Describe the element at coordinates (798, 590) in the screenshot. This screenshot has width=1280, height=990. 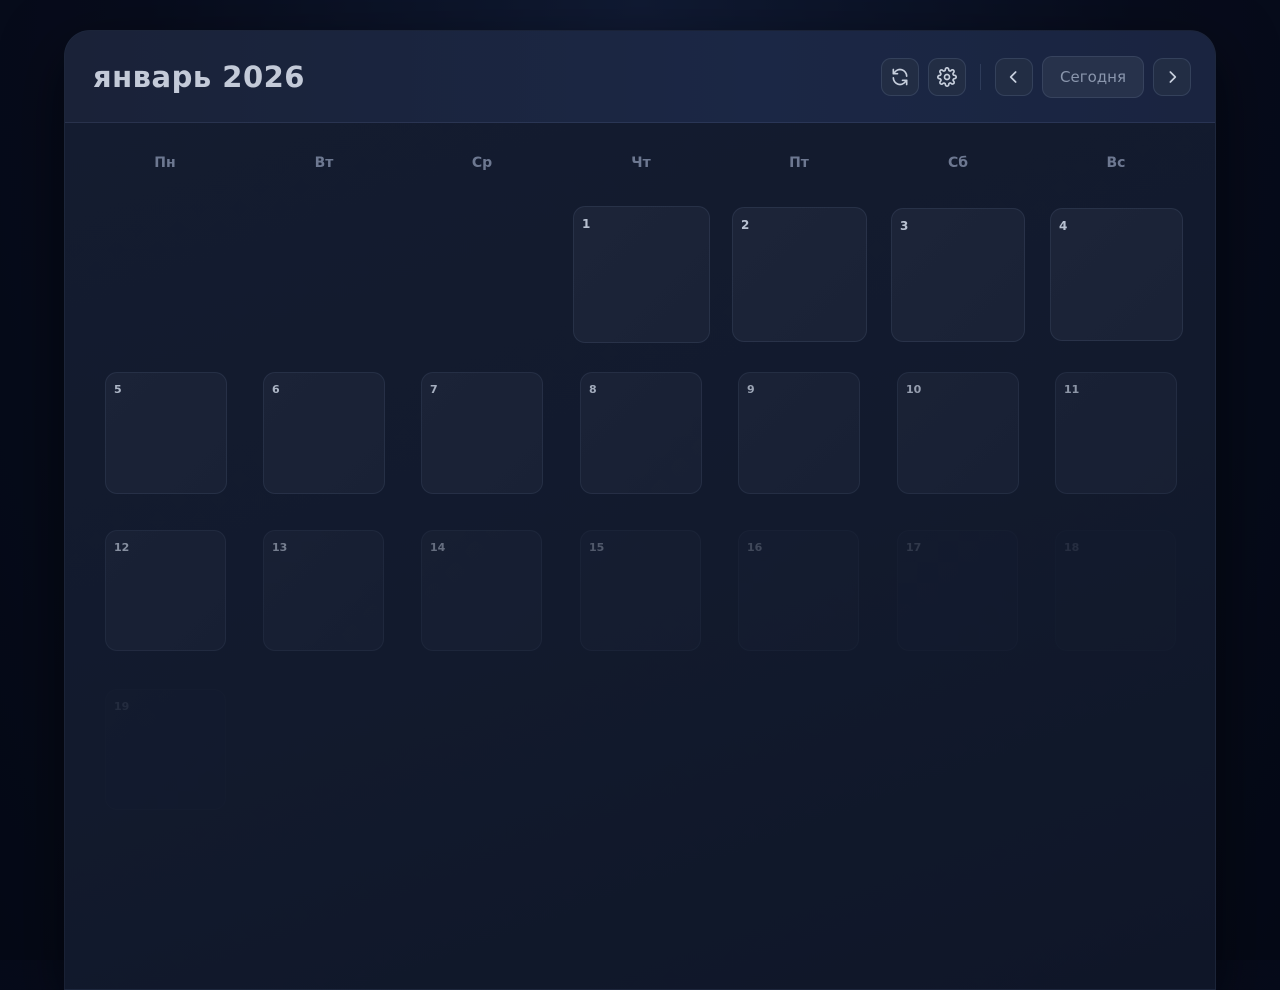
I see `day-cell-16: 16` at that location.